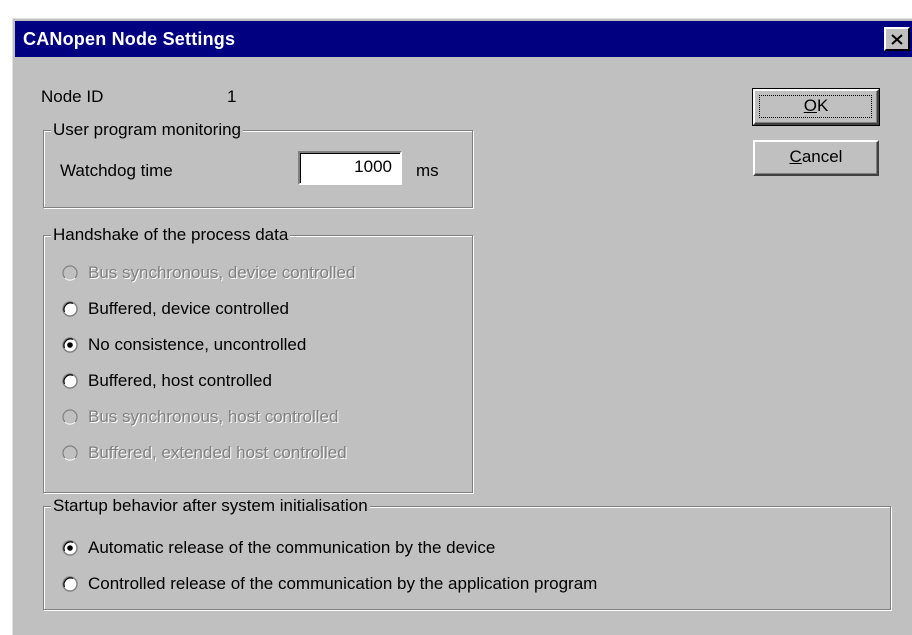 This screenshot has width=912, height=635. What do you see at coordinates (197, 344) in the screenshot?
I see `radio-label: No consistence, uncontrolled` at bounding box center [197, 344].